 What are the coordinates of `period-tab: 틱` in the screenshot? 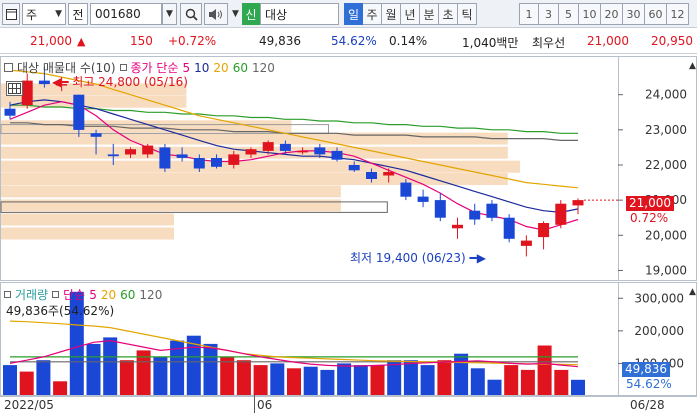 It's located at (467, 14).